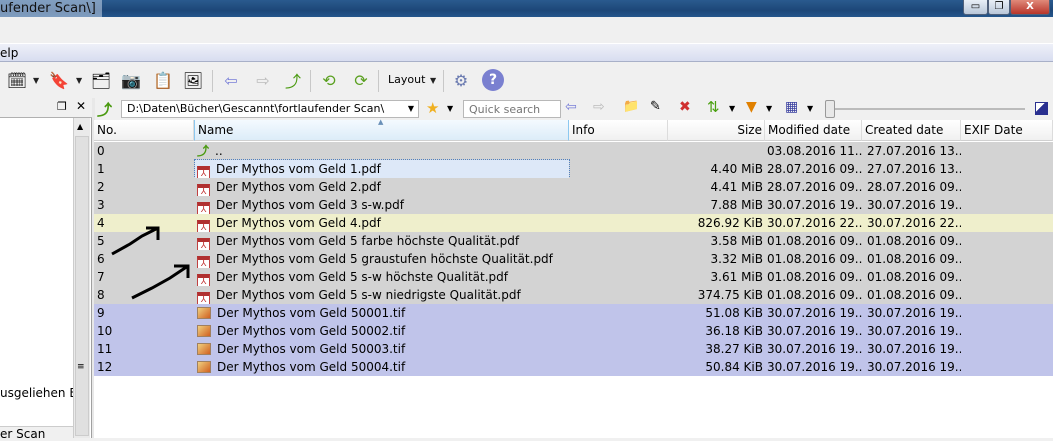 This screenshot has width=1053, height=441. What do you see at coordinates (813, 130) in the screenshot?
I see `column-header-modified: Modified date` at bounding box center [813, 130].